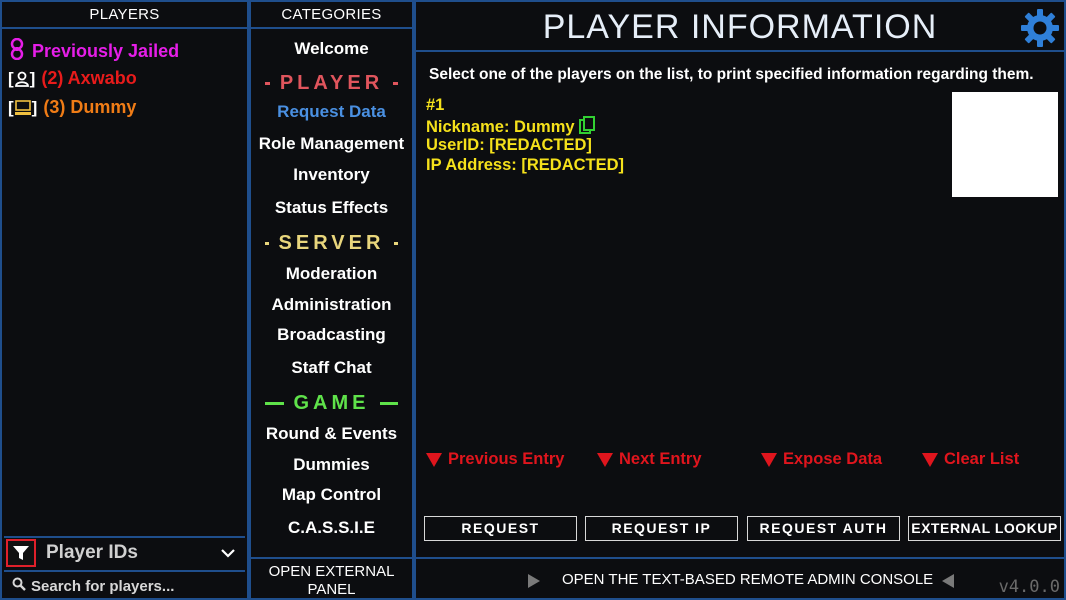  I want to click on clear-list-button: Clear List, so click(970, 459).